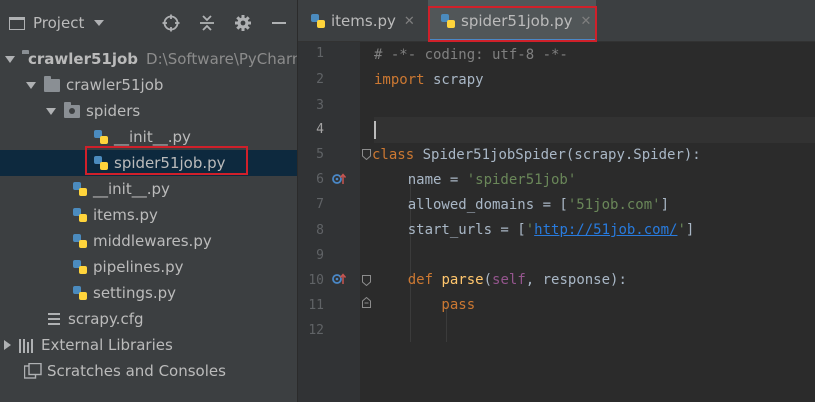 The image size is (815, 402). What do you see at coordinates (316, 330) in the screenshot?
I see `line-number: 12` at bounding box center [316, 330].